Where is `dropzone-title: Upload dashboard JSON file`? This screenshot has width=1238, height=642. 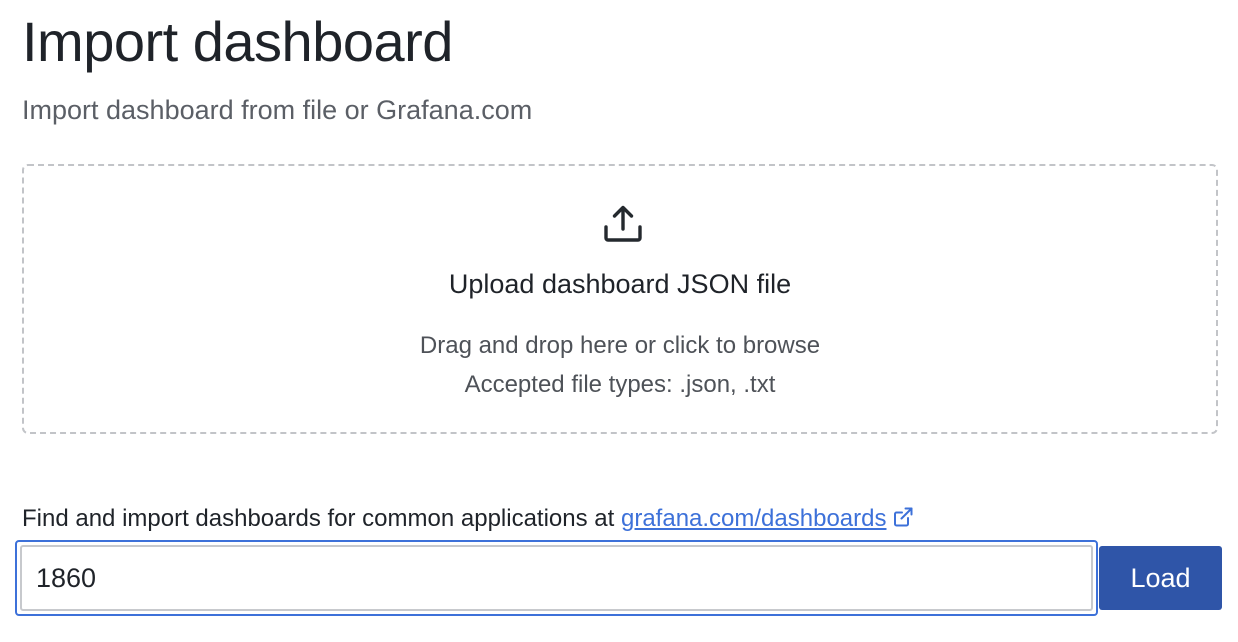
dropzone-title: Upload dashboard JSON file is located at coordinates (620, 284).